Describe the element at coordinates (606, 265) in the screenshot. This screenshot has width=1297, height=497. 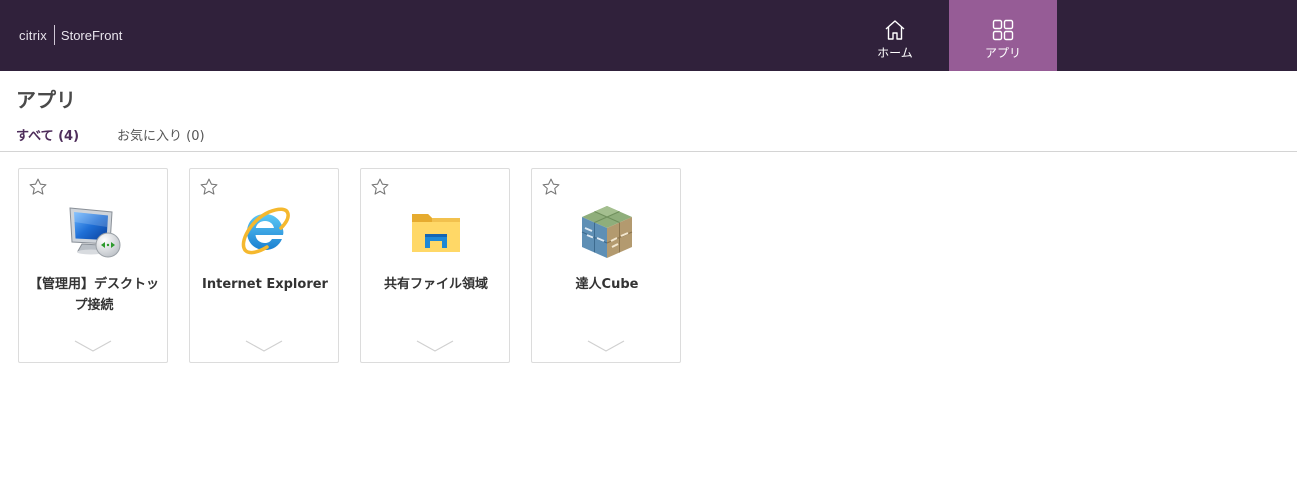
I see `app-tile-tatsujin-cube: 達人Cube` at that location.